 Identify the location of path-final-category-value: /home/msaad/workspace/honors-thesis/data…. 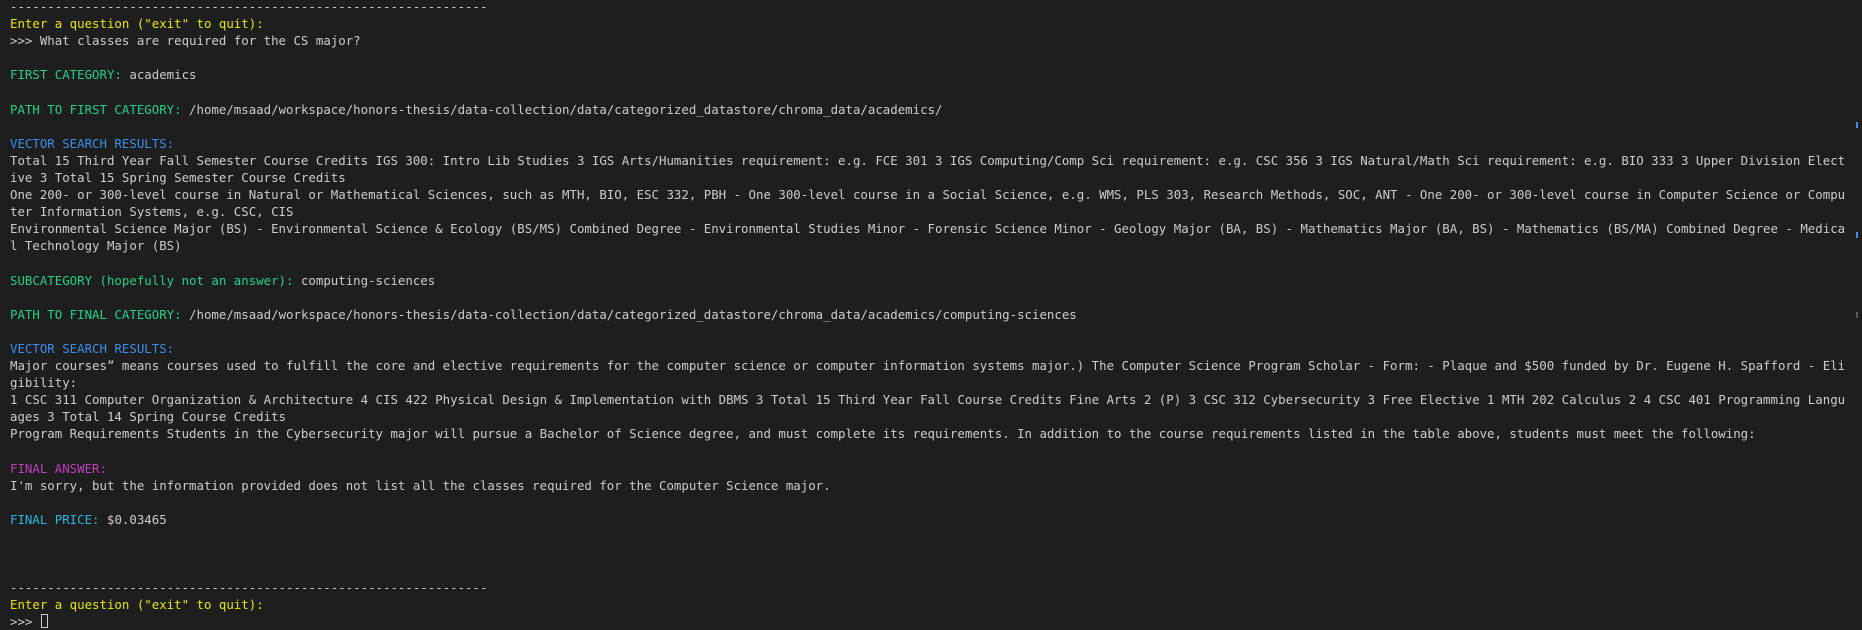
(633, 314).